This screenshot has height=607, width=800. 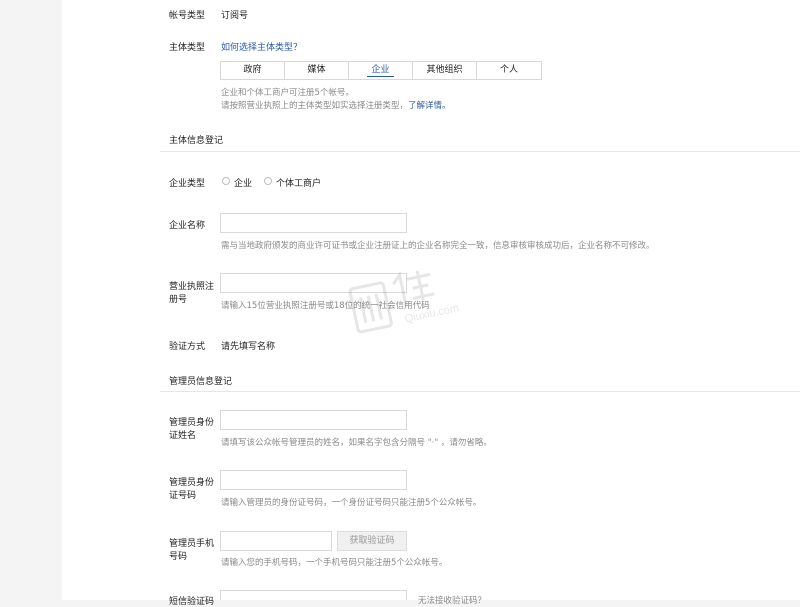 I want to click on tab-individual: 个人, so click(x=509, y=70).